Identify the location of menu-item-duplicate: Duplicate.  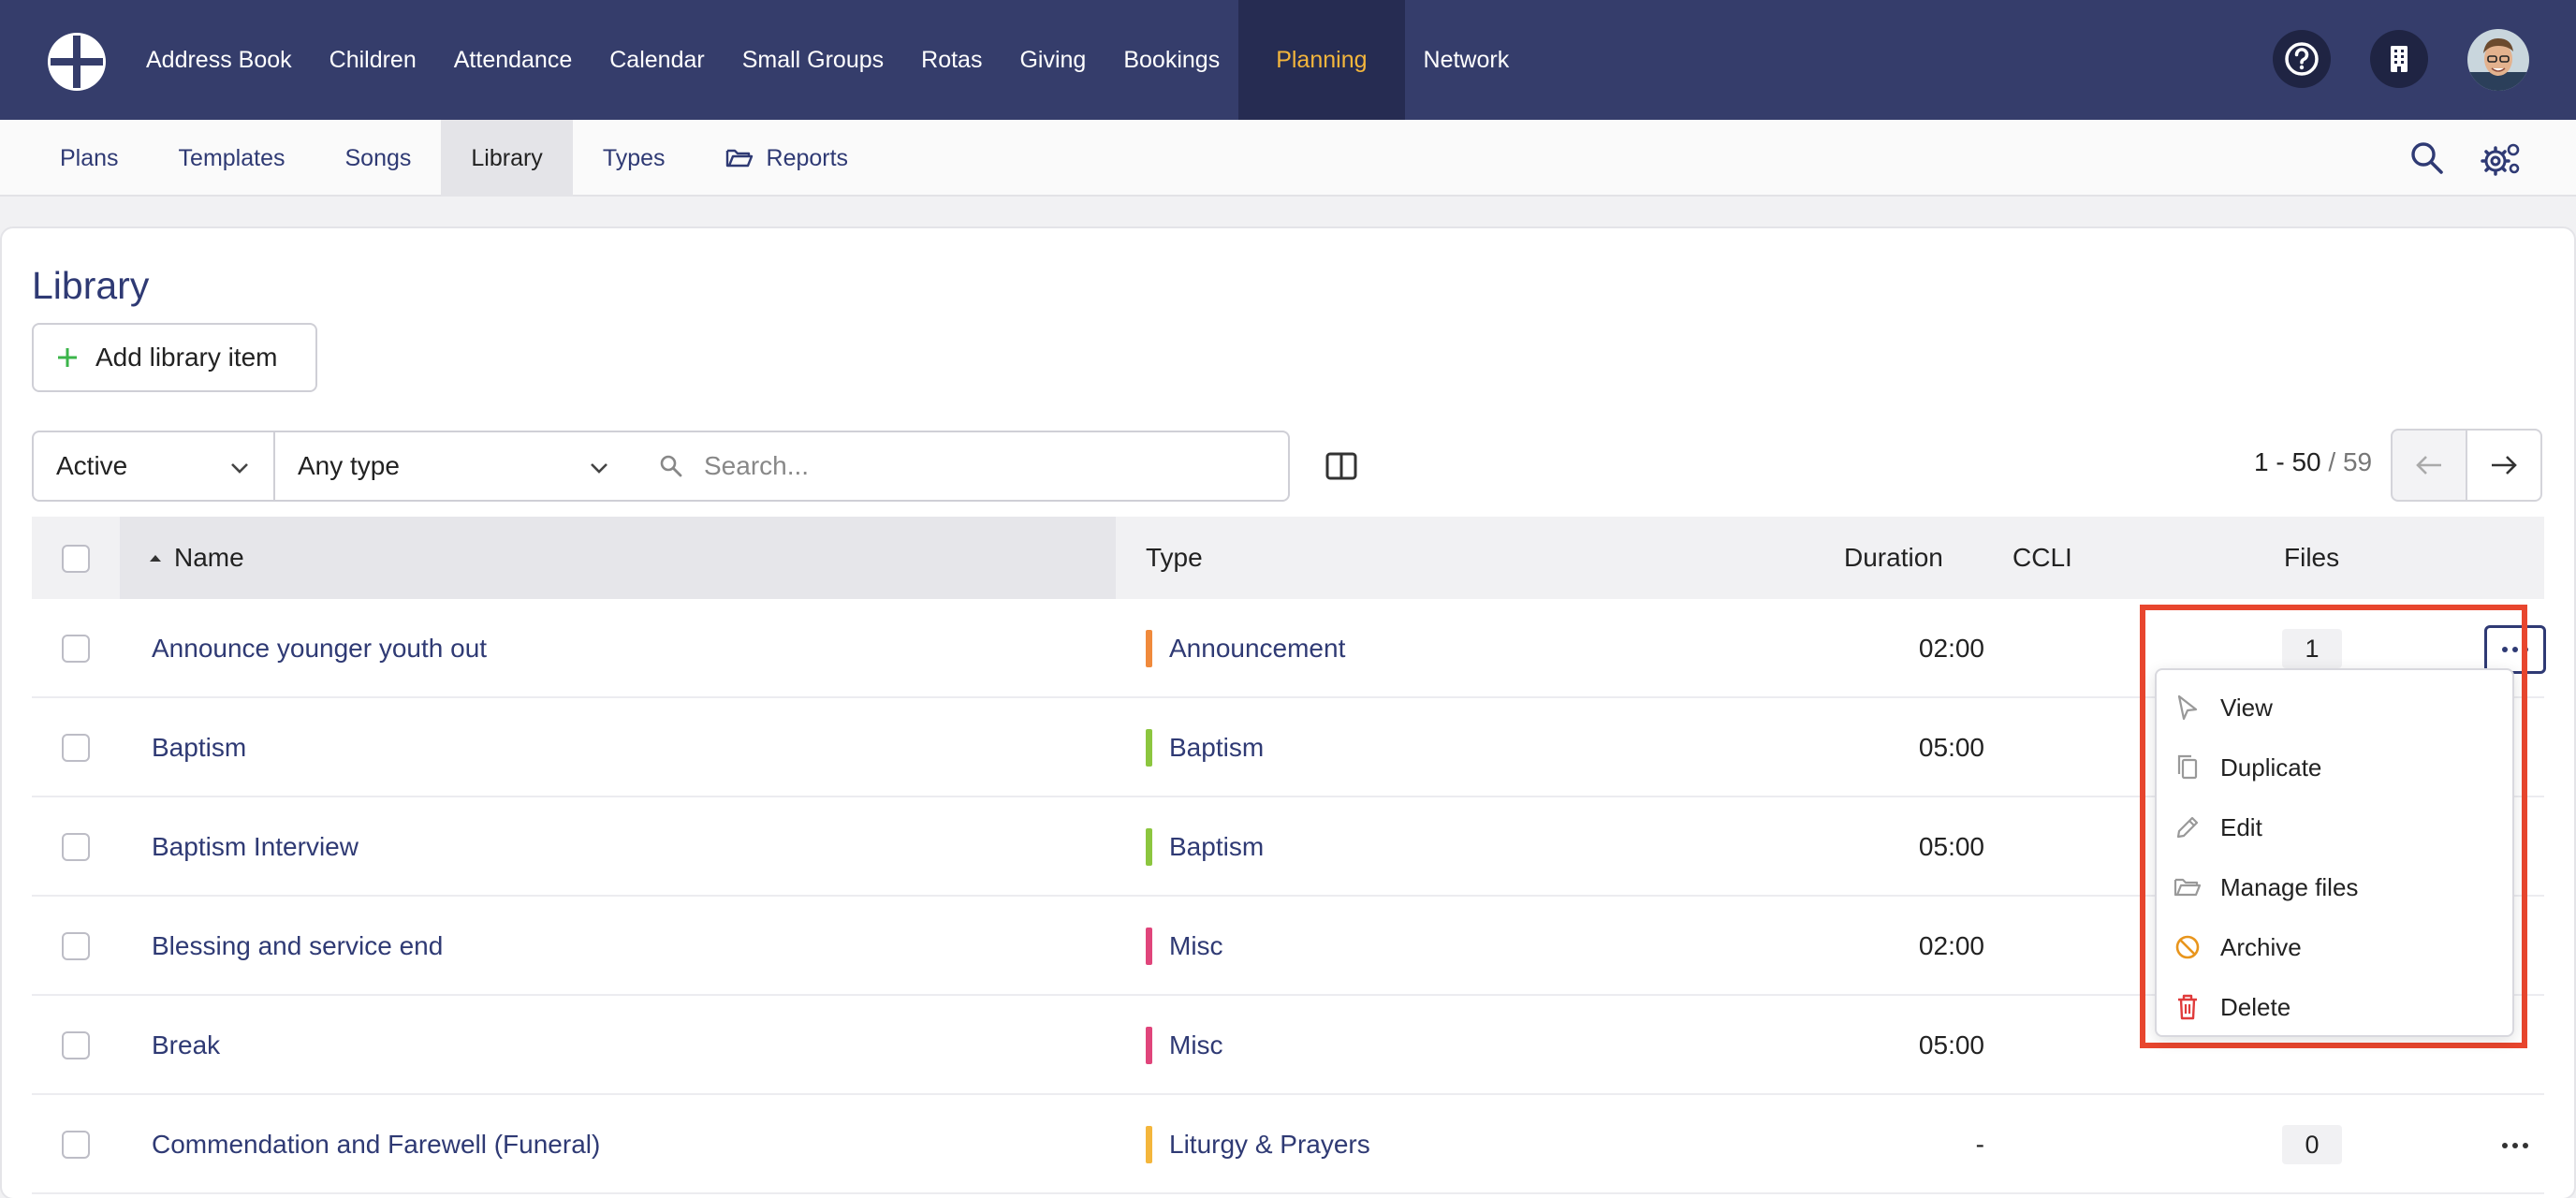
(2334, 767).